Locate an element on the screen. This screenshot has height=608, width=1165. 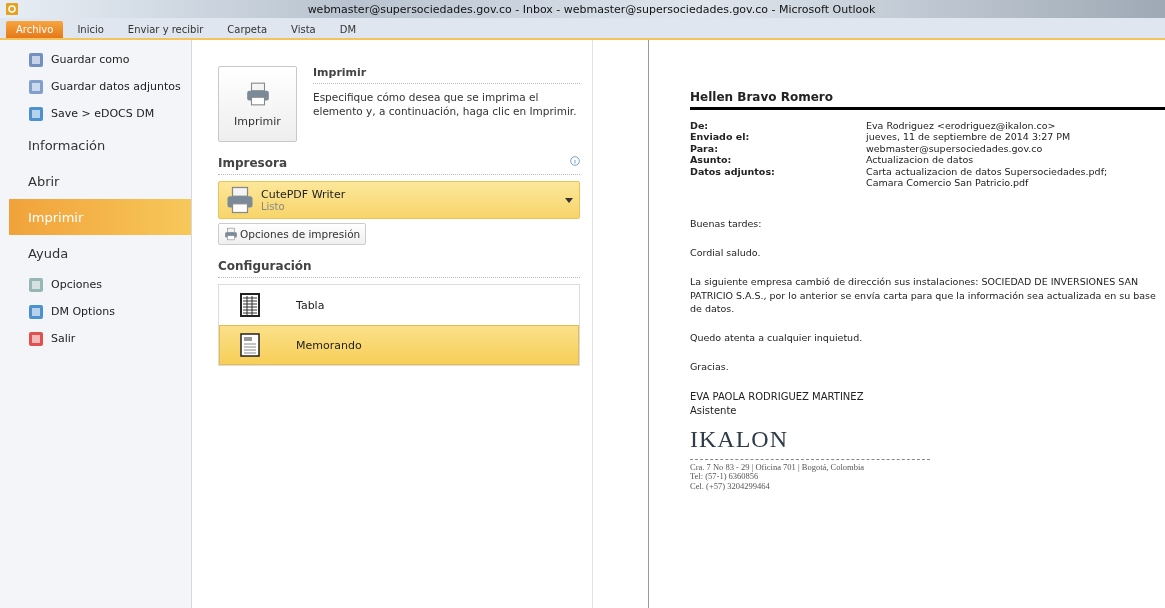
nav-command: DM Options is located at coordinates (95, 311).